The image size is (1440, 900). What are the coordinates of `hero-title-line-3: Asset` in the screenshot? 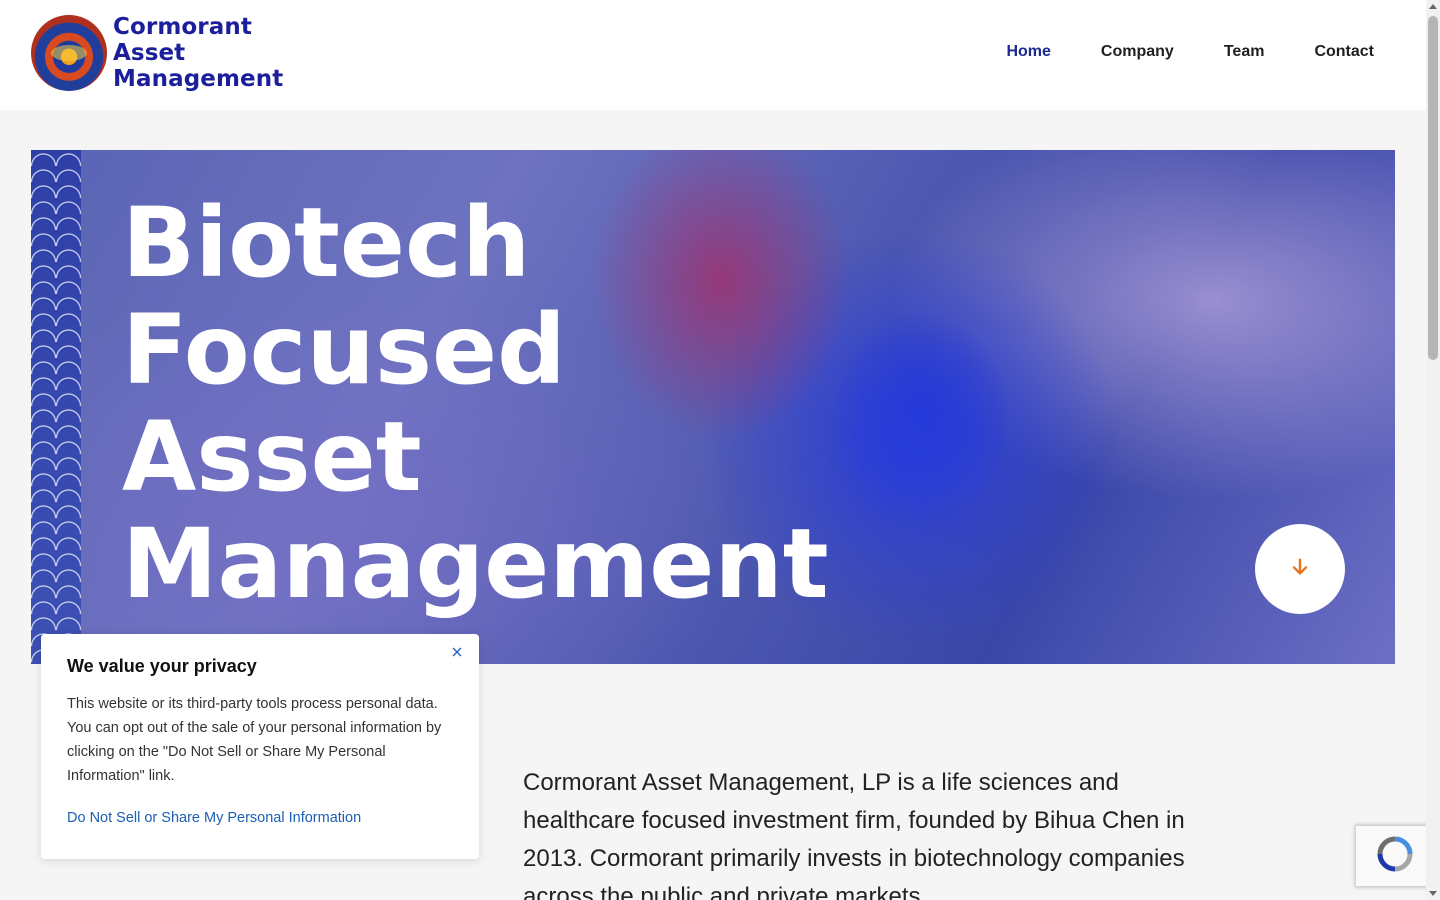 It's located at (272, 457).